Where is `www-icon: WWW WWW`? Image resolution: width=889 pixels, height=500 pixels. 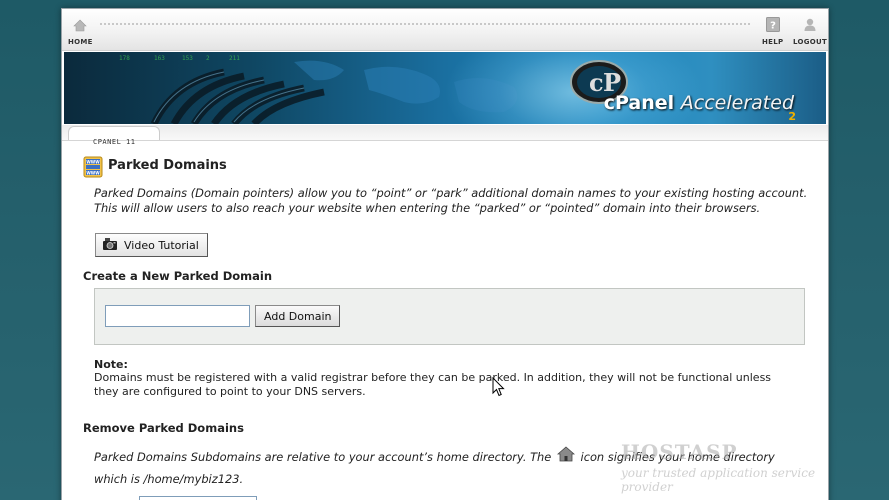
www-icon: WWW WWW is located at coordinates (93, 169).